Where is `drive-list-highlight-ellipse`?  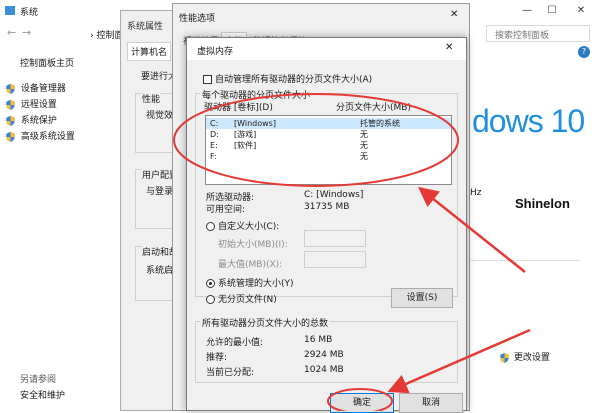
drive-list-highlight-ellipse is located at coordinates (316, 140).